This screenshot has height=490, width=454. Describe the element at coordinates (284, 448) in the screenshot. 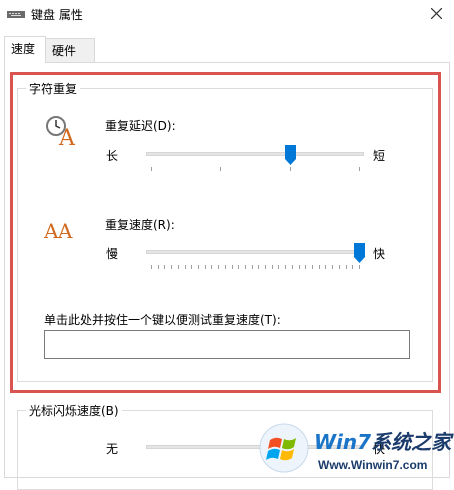

I see `windows-logo-icon` at that location.